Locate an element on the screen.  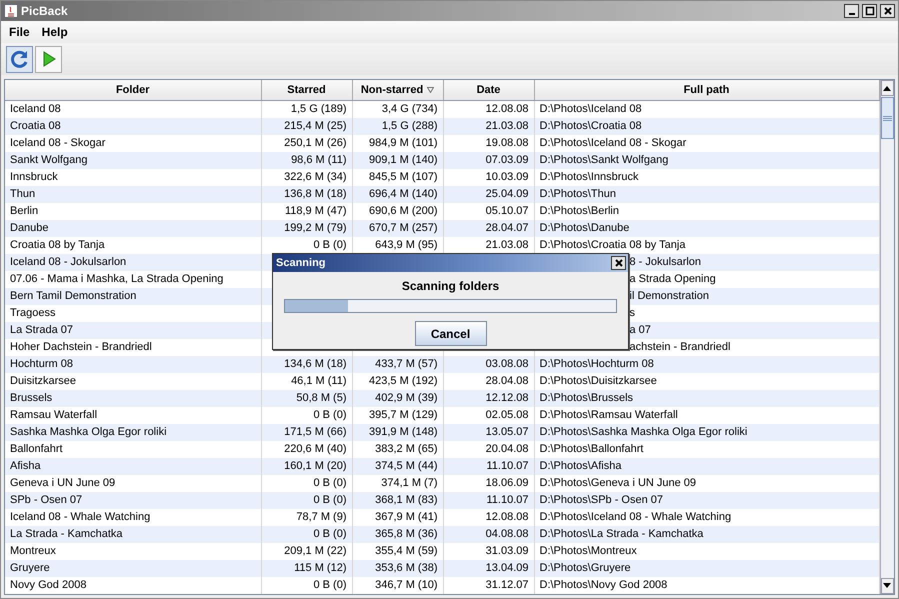
starred-size: 220,6 M (40) is located at coordinates (315, 448).